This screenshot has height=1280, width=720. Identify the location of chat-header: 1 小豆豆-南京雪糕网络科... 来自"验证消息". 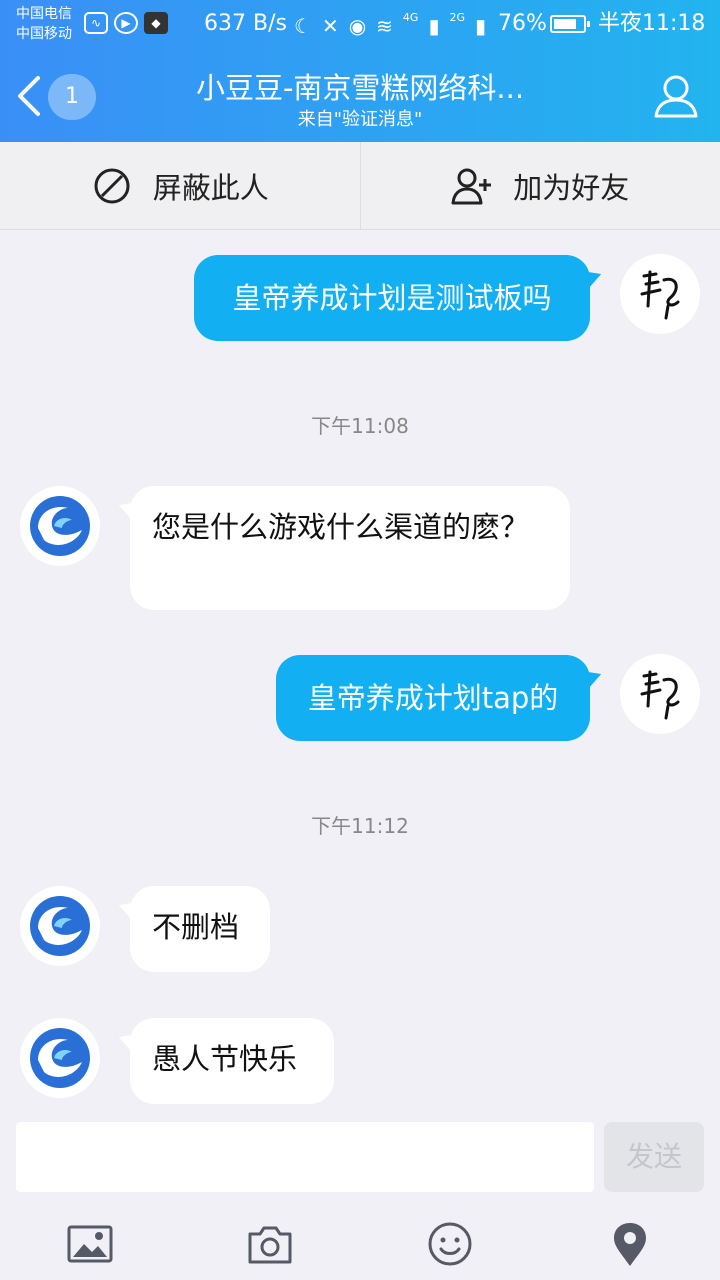
(360, 95).